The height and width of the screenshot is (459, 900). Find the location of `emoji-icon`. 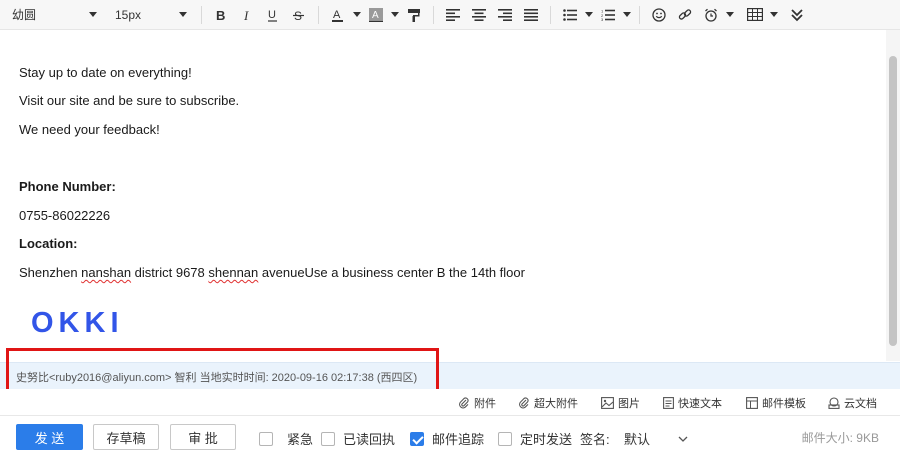

emoji-icon is located at coordinates (659, 15).